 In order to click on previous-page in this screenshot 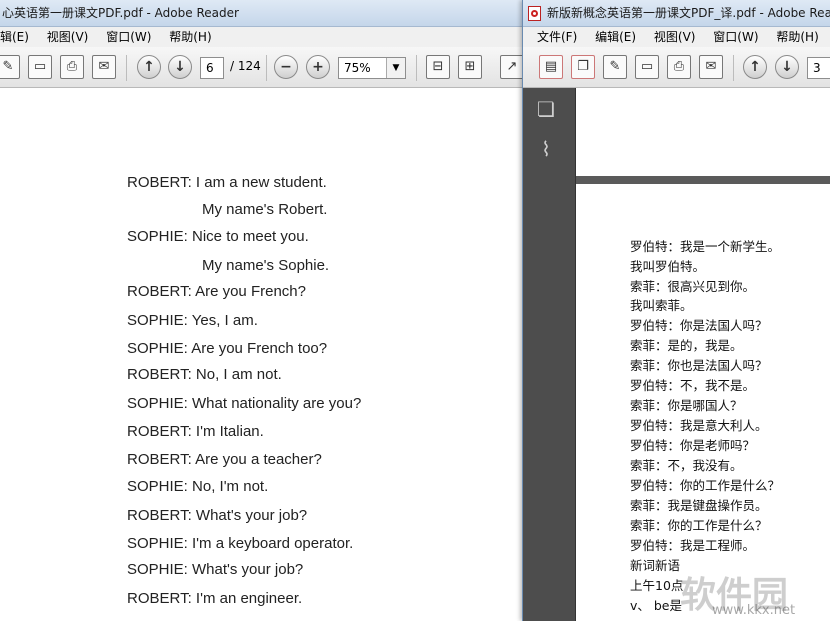, I will do `click(703, 132)`.